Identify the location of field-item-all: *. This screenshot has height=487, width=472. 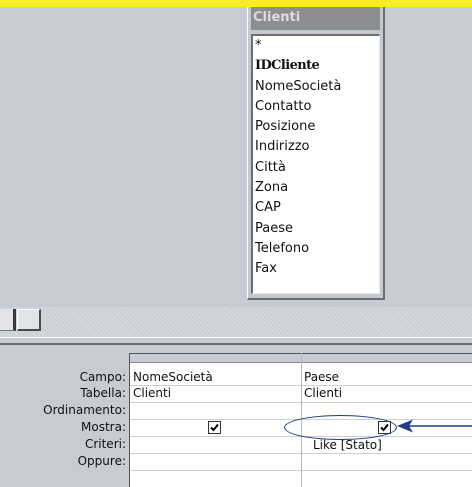
(316, 46).